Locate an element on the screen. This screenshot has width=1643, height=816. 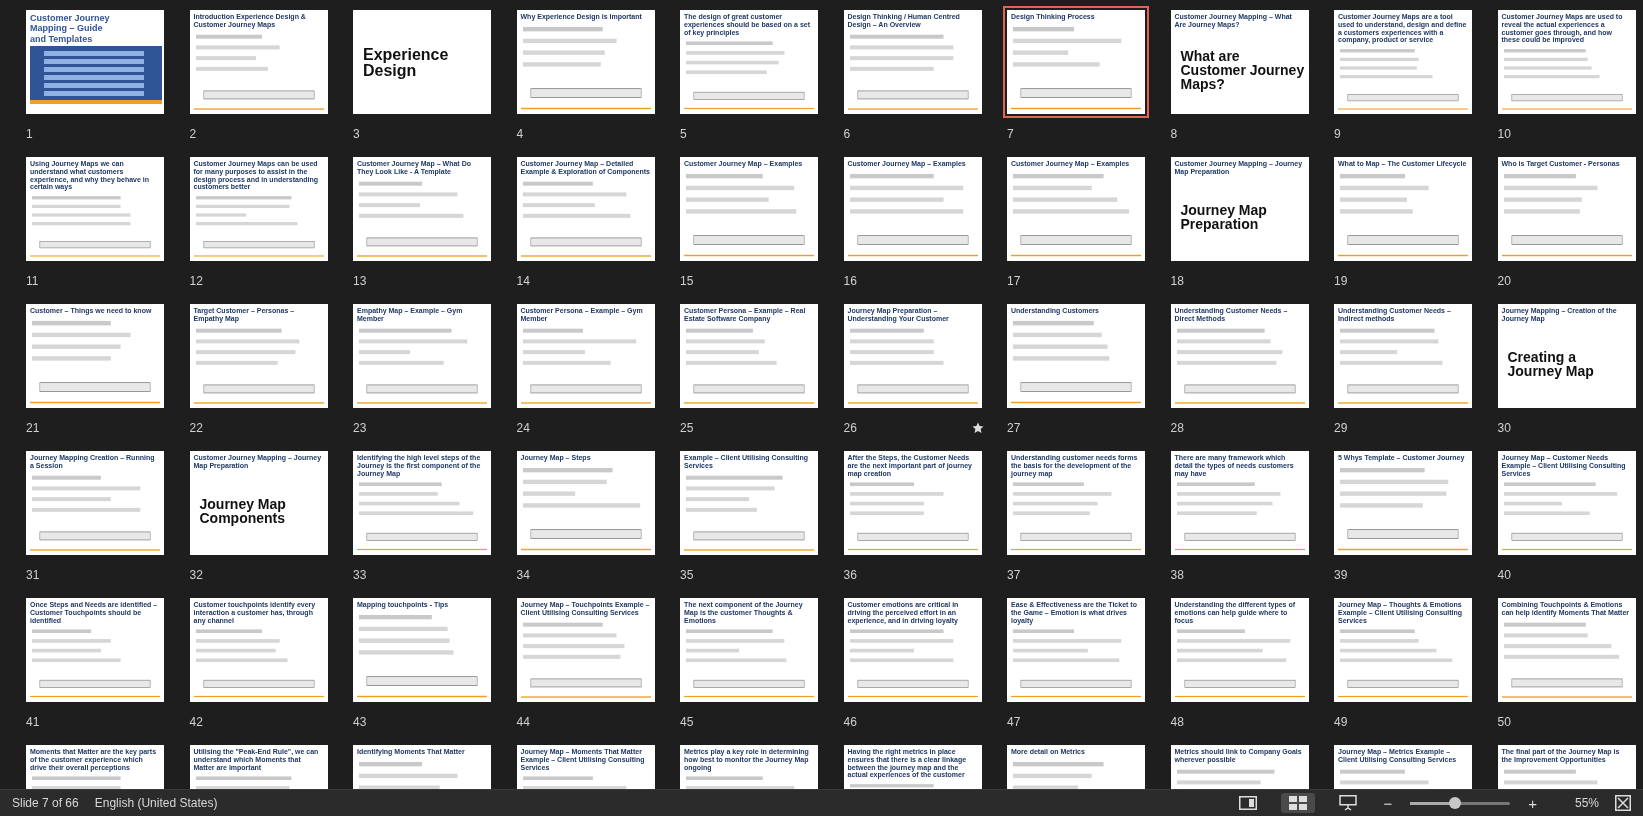
section-title: Creating a Journey Map is located at coordinates (1550, 365).